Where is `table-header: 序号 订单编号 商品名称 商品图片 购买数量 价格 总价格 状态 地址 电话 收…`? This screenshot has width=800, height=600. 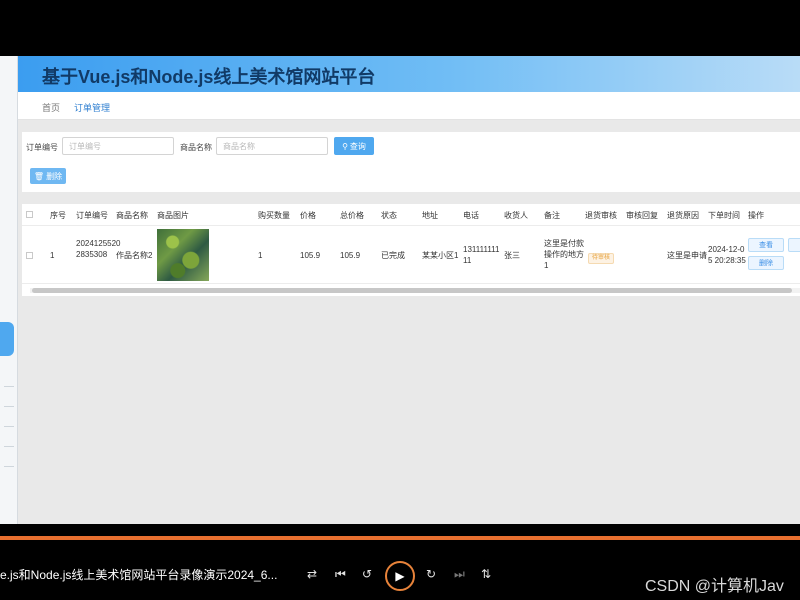
table-header: 序号 订单编号 商品名称 商品图片 购买数量 价格 总价格 状态 地址 电话 收… is located at coordinates (411, 215).